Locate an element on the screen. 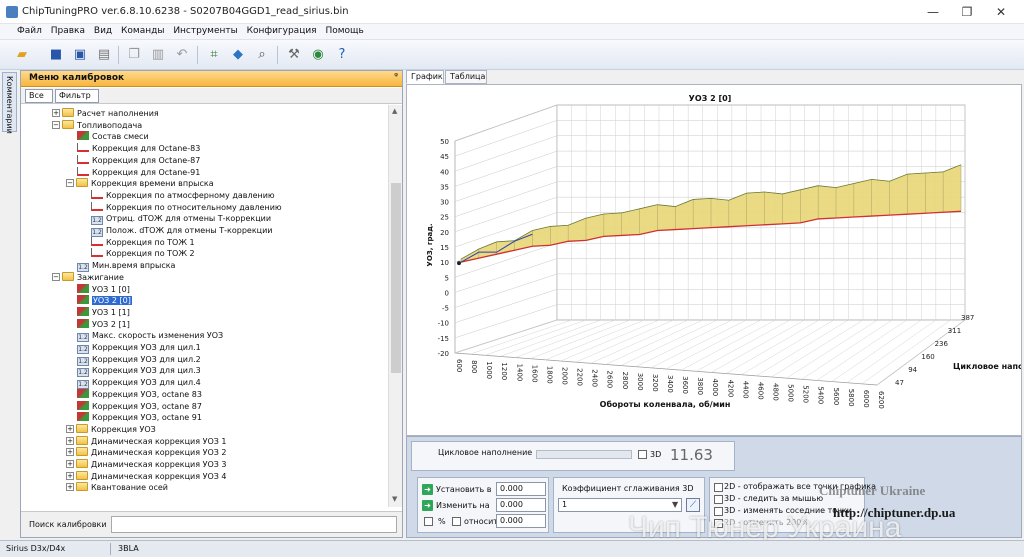 Image resolution: width=1024 pixels, height=557 pixels. menu-view: Вид is located at coordinates (103, 30).